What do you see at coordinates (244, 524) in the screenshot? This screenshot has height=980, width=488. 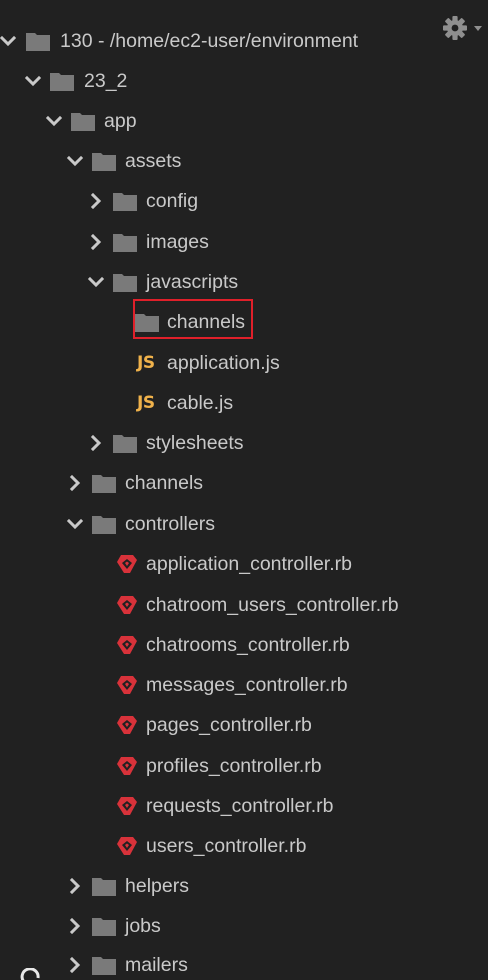 I see `tree-item: controllers` at bounding box center [244, 524].